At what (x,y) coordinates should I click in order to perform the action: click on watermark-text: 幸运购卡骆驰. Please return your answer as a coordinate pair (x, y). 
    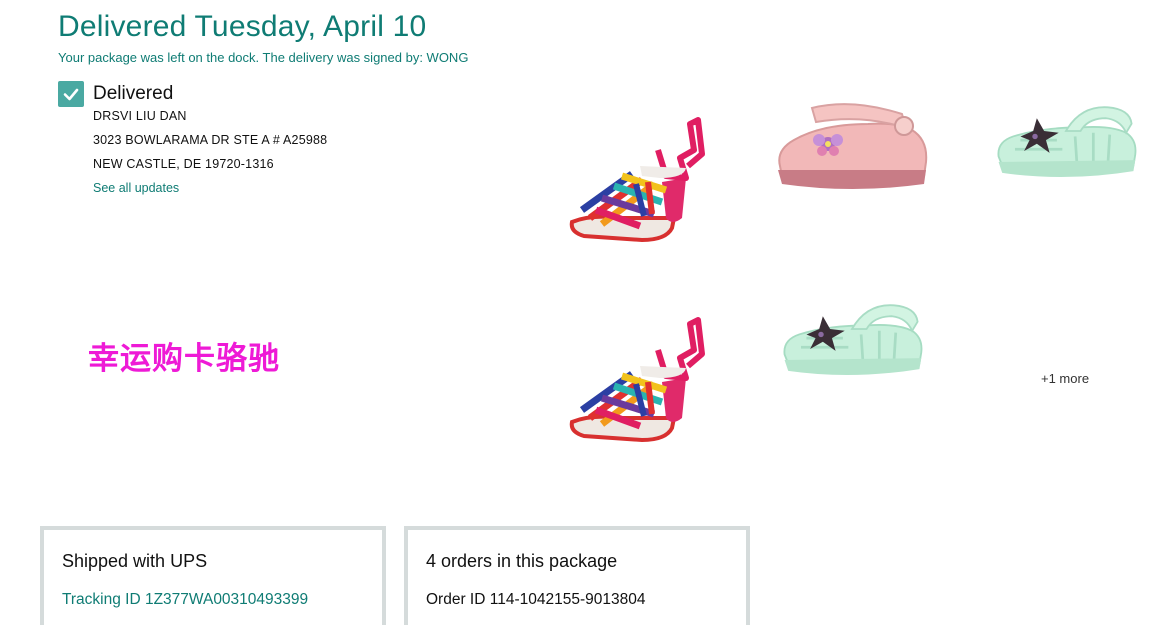
    Looking at the image, I should click on (184, 359).